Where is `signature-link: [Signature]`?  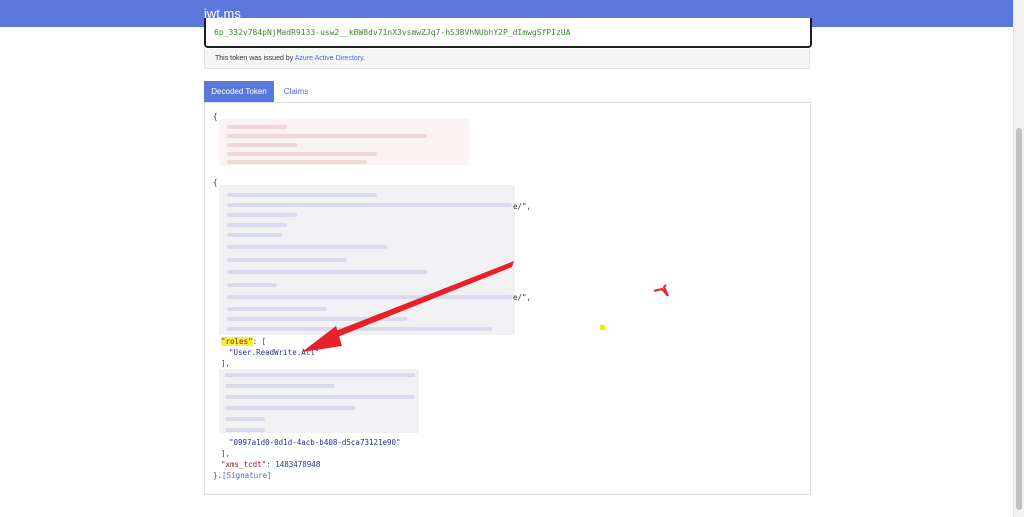 signature-link: [Signature] is located at coordinates (247, 475).